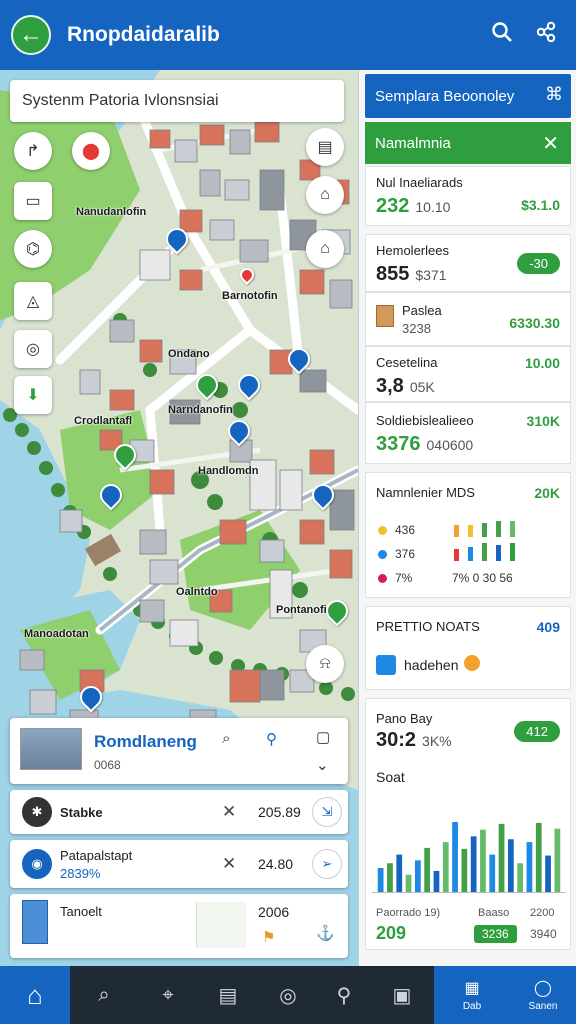 The image size is (576, 1024). What do you see at coordinates (468, 143) in the screenshot?
I see `side-panel-subheader: Namalmnia ✕` at bounding box center [468, 143].